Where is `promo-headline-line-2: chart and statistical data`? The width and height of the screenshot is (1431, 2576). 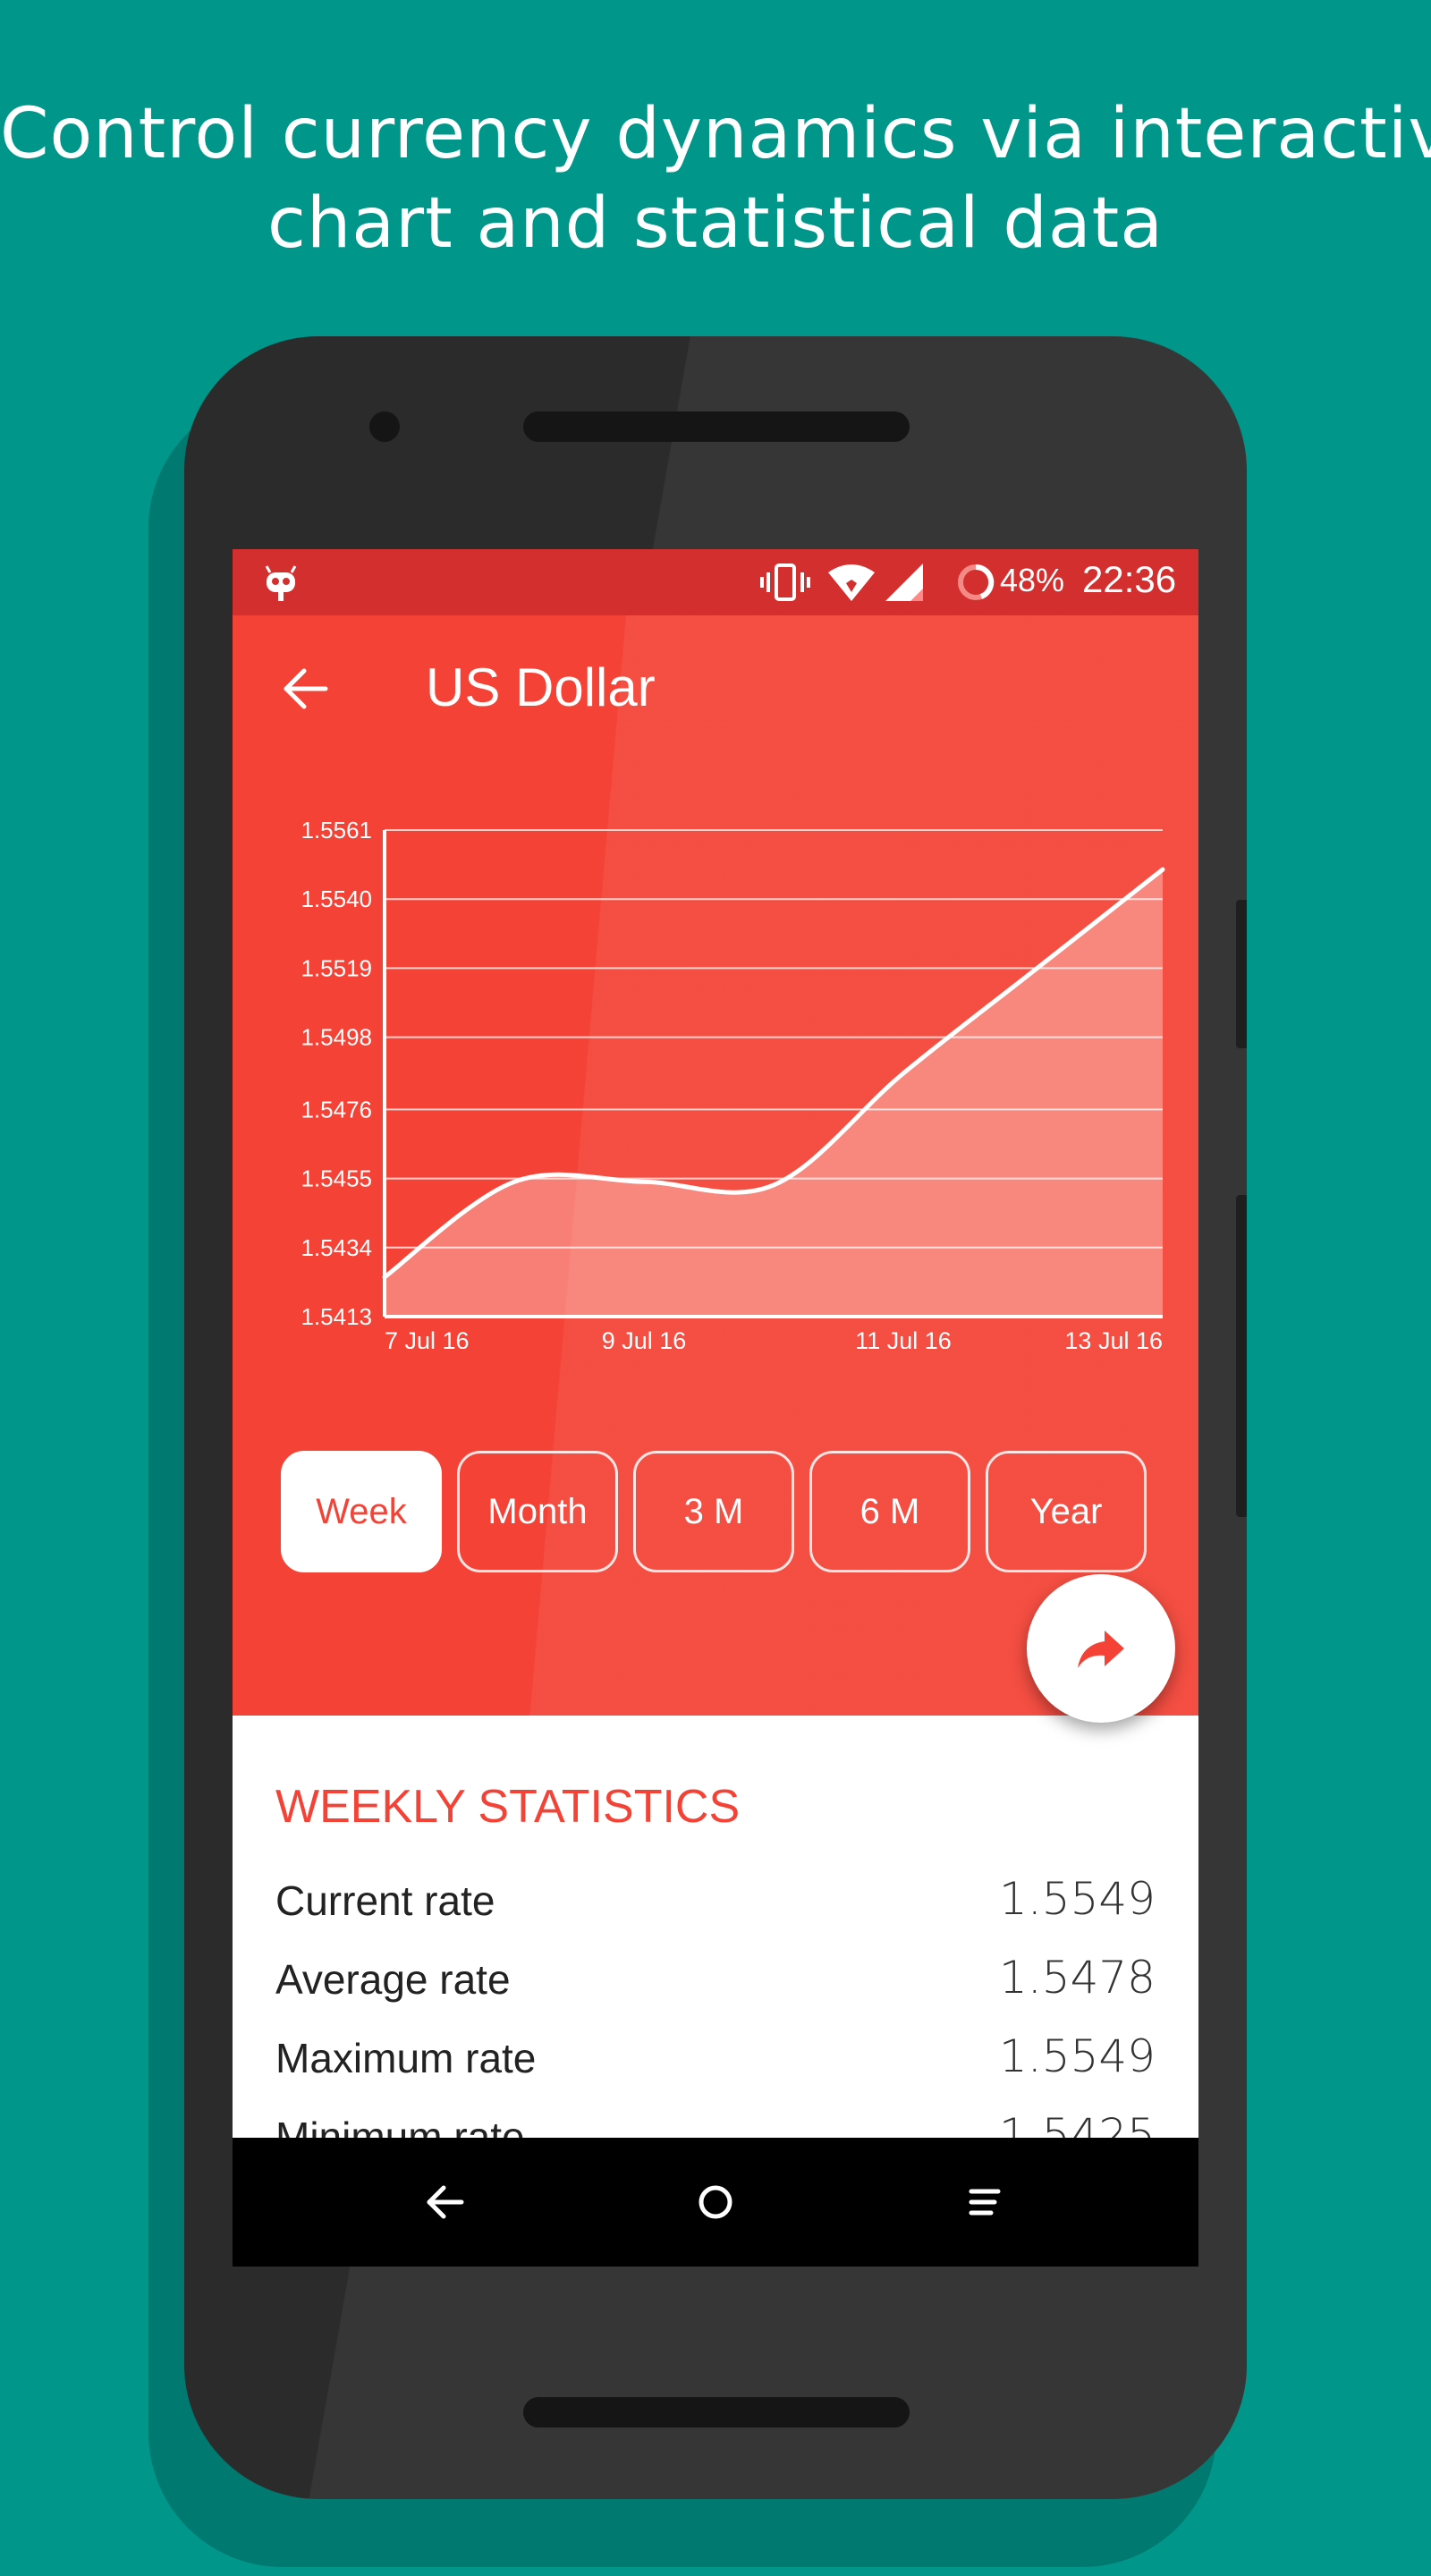 promo-headline-line-2: chart and statistical data is located at coordinates (716, 223).